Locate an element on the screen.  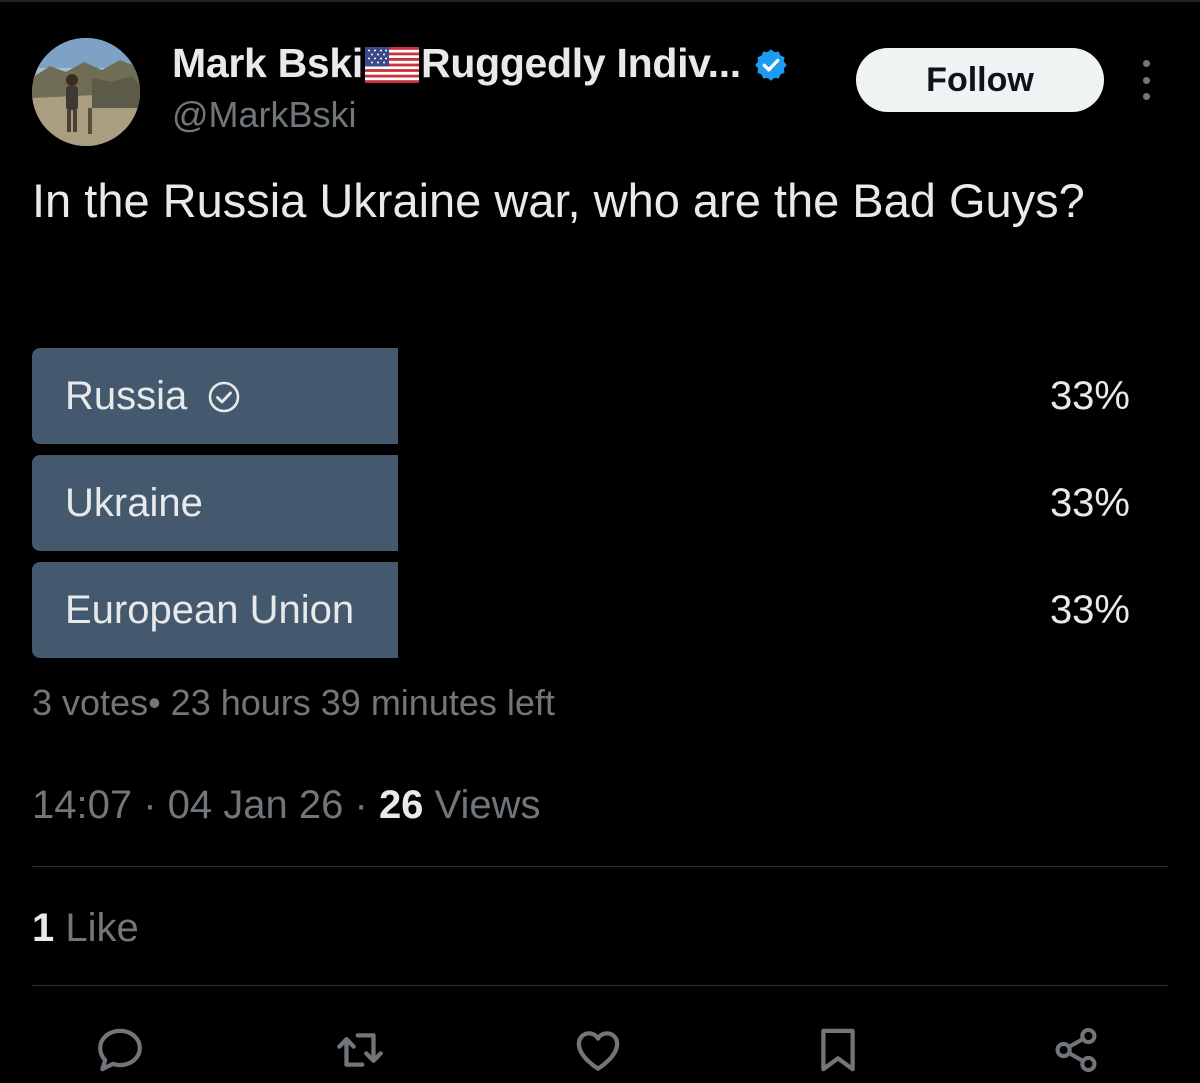
poll-option-european-union: European Union 33% is located at coordinates (587, 610).